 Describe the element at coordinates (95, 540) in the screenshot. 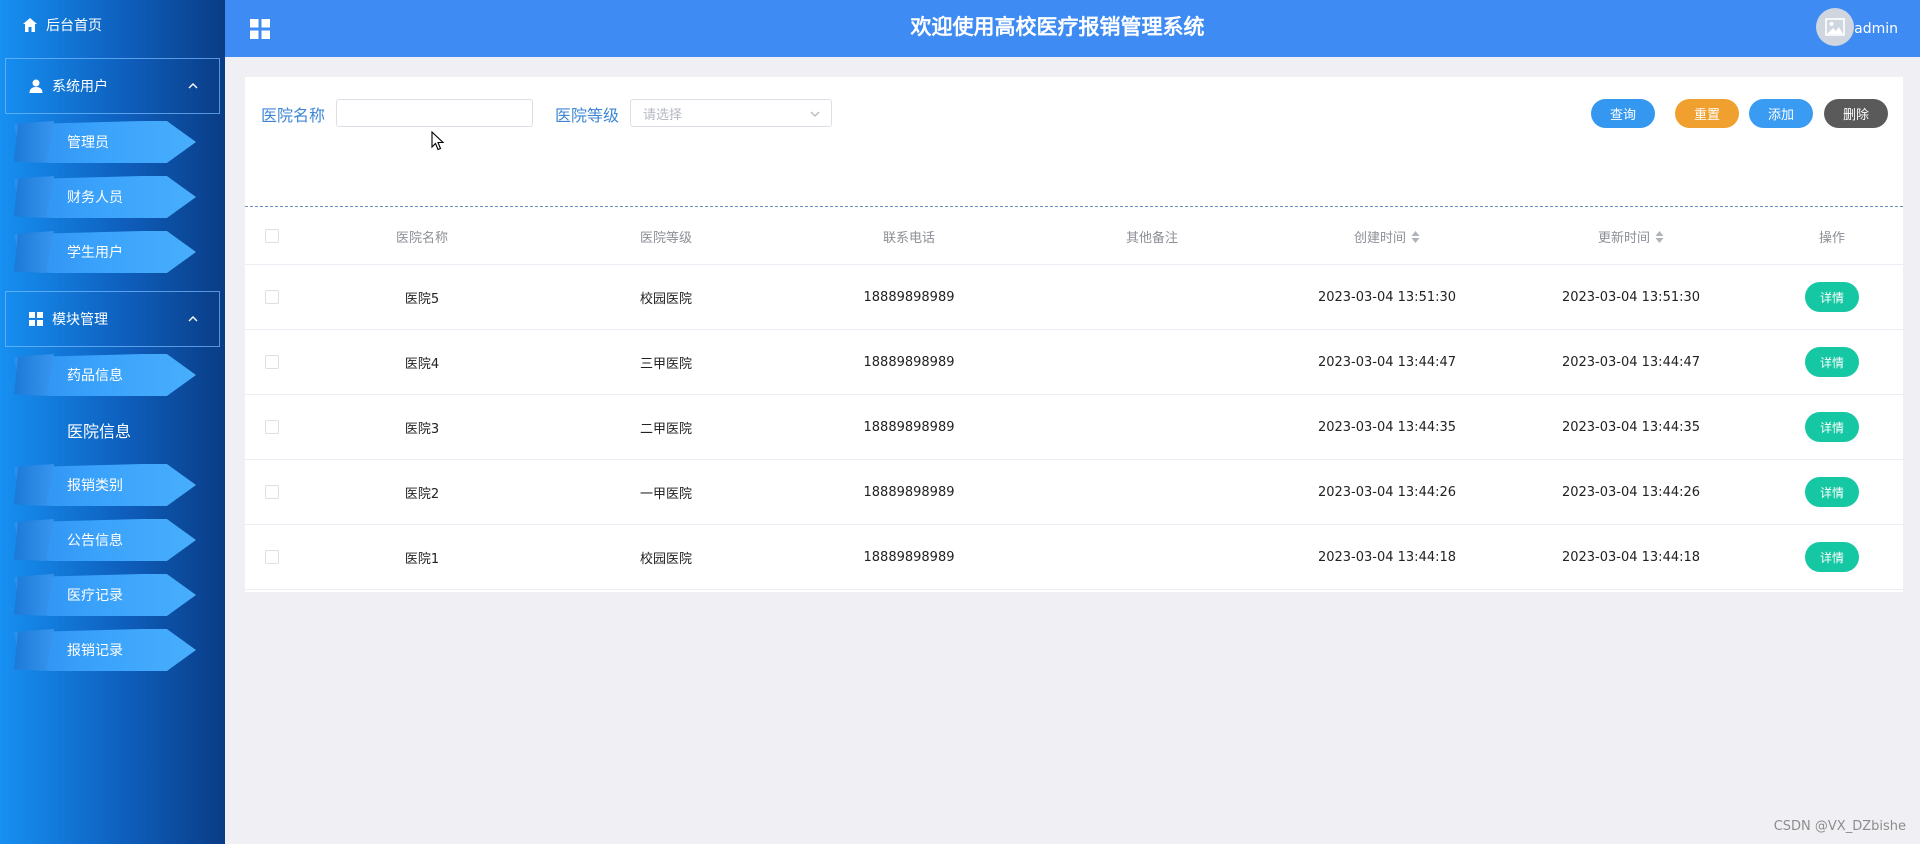

I see `sidebar-item-label: 公告信息` at that location.